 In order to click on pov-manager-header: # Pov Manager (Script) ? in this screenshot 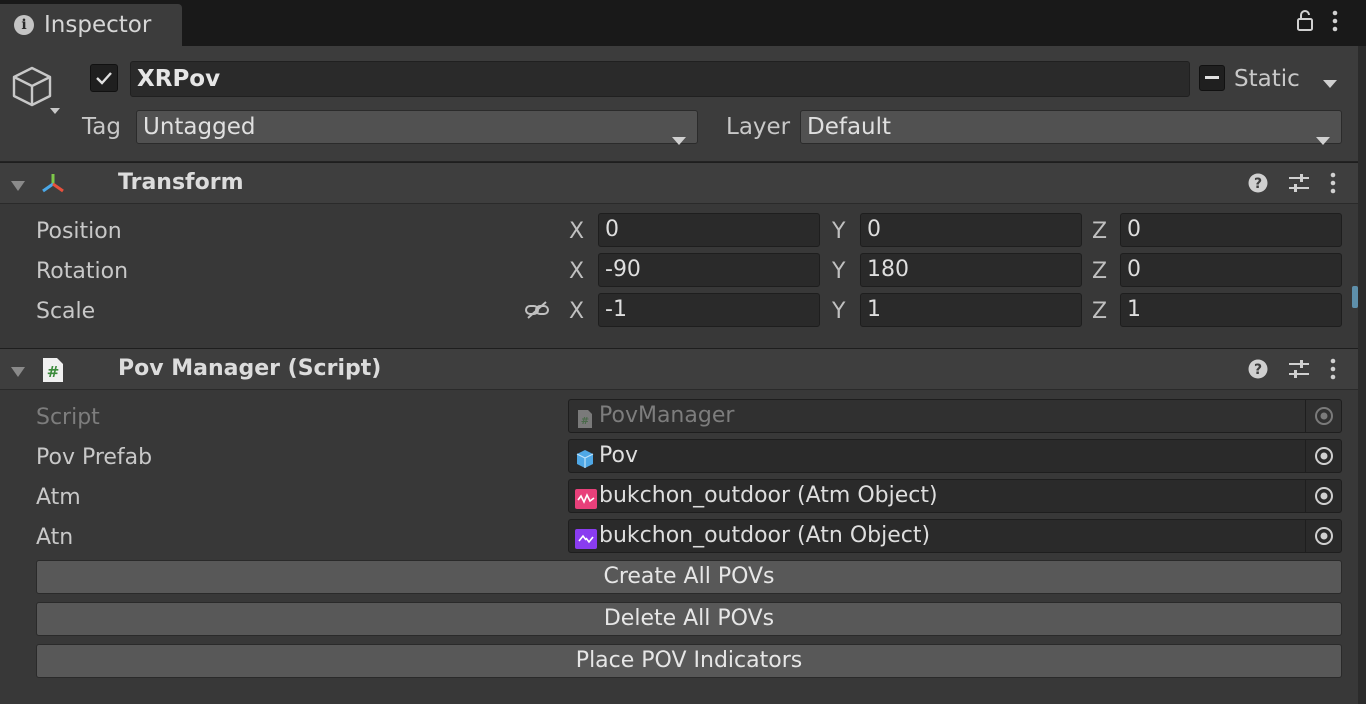, I will do `click(683, 369)`.